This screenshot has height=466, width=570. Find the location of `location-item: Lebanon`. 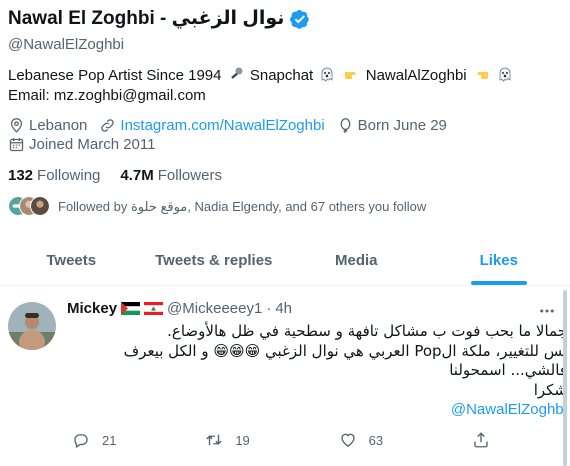

location-item: Lebanon is located at coordinates (47, 125).